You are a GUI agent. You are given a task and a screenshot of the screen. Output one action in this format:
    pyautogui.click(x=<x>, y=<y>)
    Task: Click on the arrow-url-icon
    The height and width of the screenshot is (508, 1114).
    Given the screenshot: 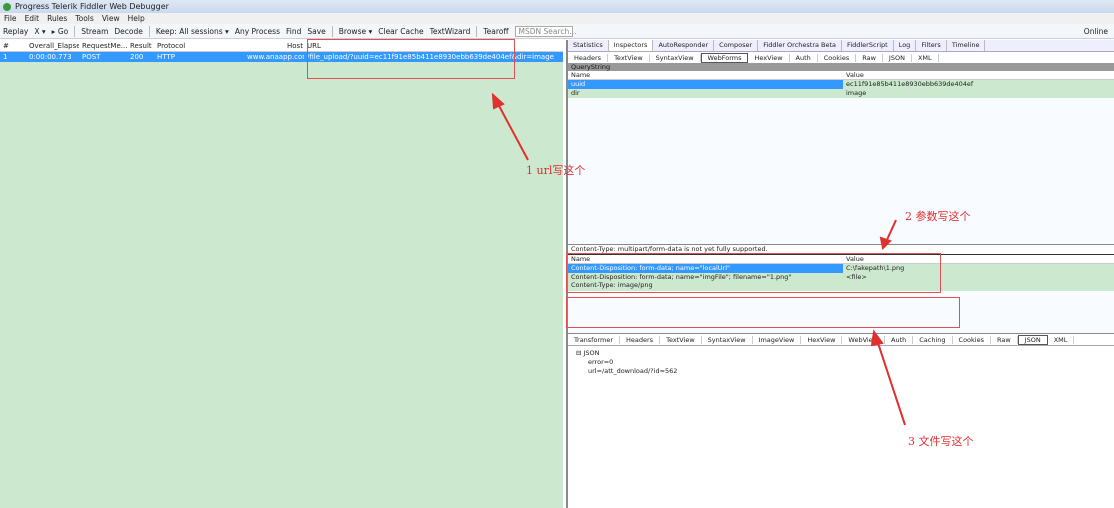 What is the action you would take?
    pyautogui.click(x=512, y=131)
    